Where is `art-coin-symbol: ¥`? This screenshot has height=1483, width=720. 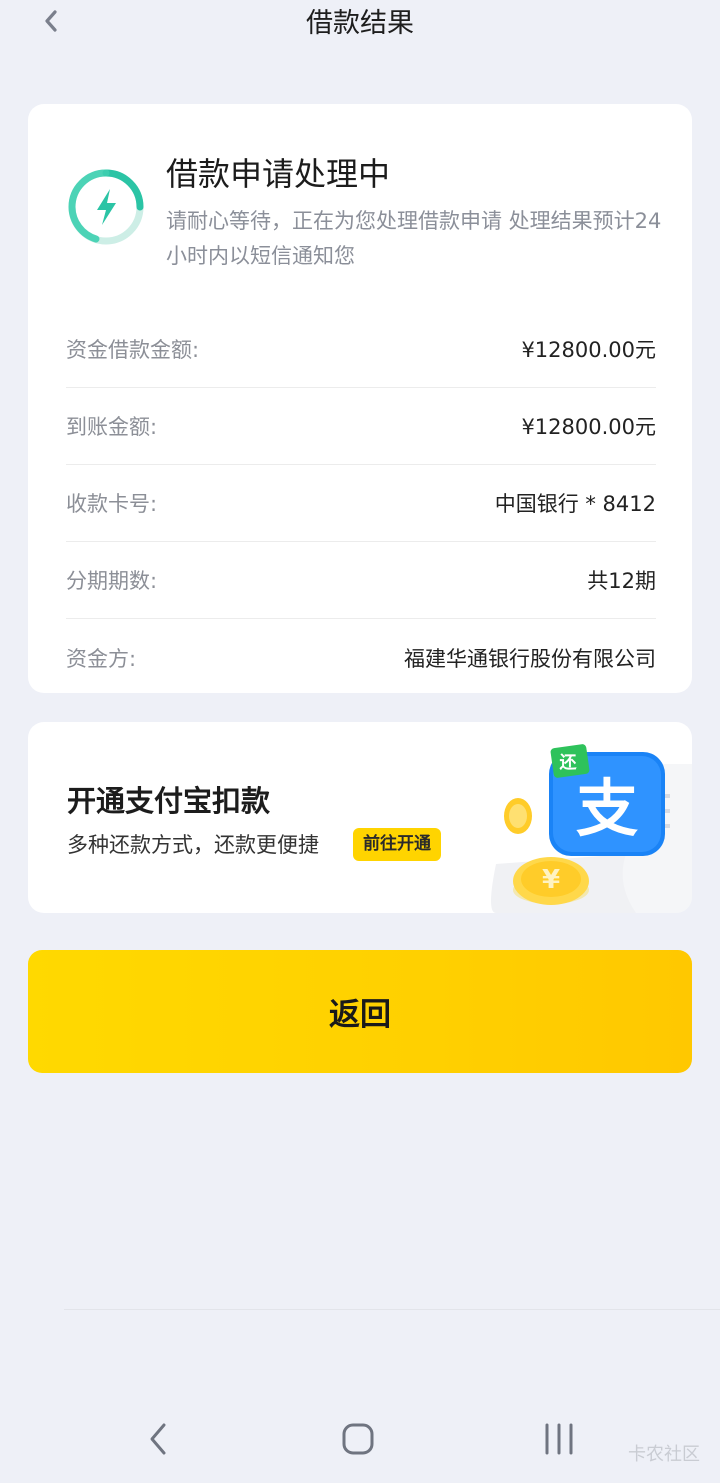
art-coin-symbol: ¥ is located at coordinates (551, 880).